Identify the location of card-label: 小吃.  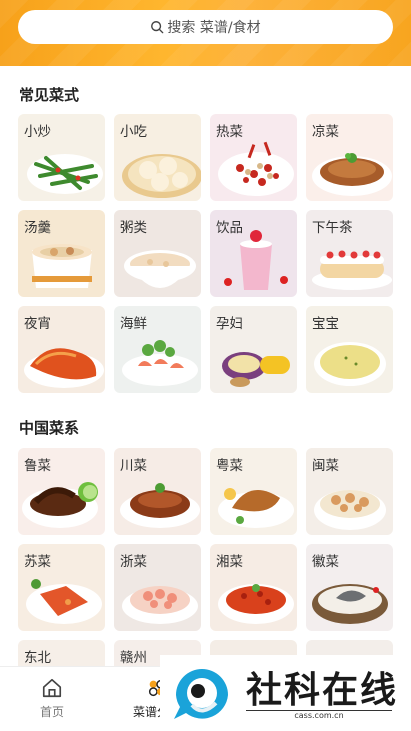
(133, 132).